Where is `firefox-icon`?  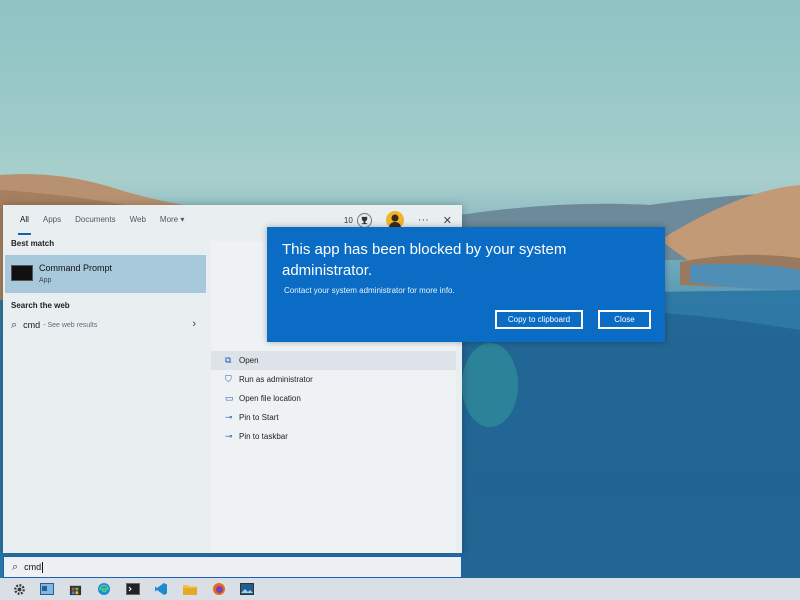
firefox-icon is located at coordinates (219, 589).